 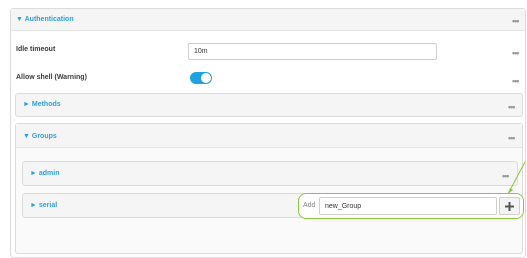 I want to click on allow-shell-label: Allow shell (Warning), so click(x=51, y=77).